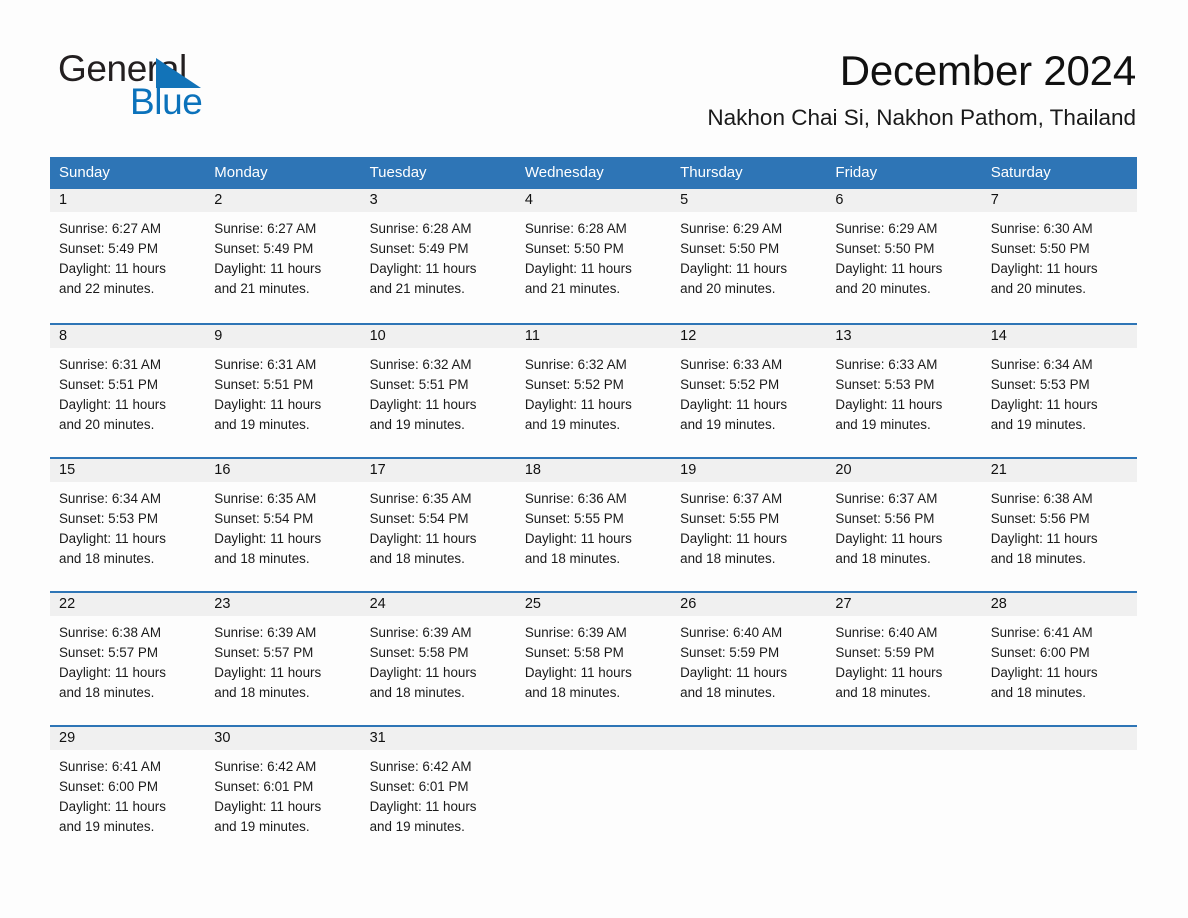 This screenshot has height=918, width=1188. Describe the element at coordinates (731, 228) in the screenshot. I see `sunrise-text: Sunrise: 6:29 AM` at that location.